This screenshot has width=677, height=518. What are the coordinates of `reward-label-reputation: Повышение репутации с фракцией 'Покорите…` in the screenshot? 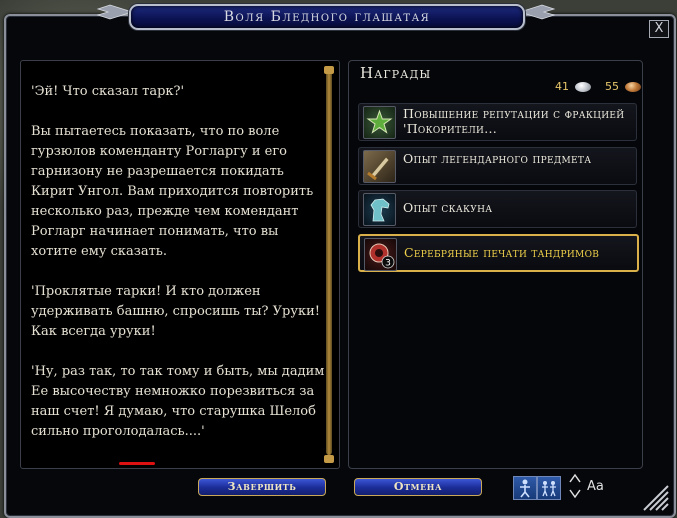 It's located at (514, 121).